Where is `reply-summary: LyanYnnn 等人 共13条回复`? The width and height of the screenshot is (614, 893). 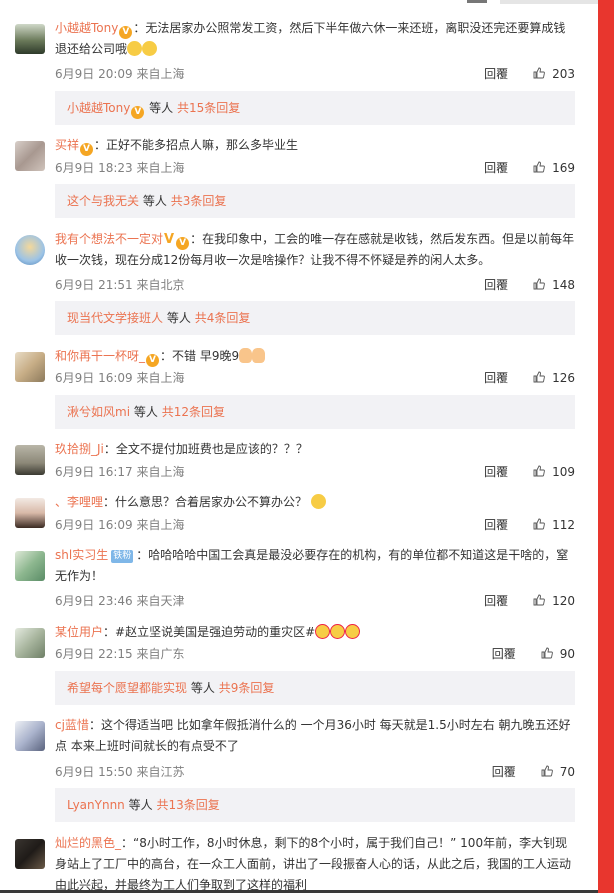
reply-summary: LyanYnnn 等人 共13条回复 is located at coordinates (315, 805).